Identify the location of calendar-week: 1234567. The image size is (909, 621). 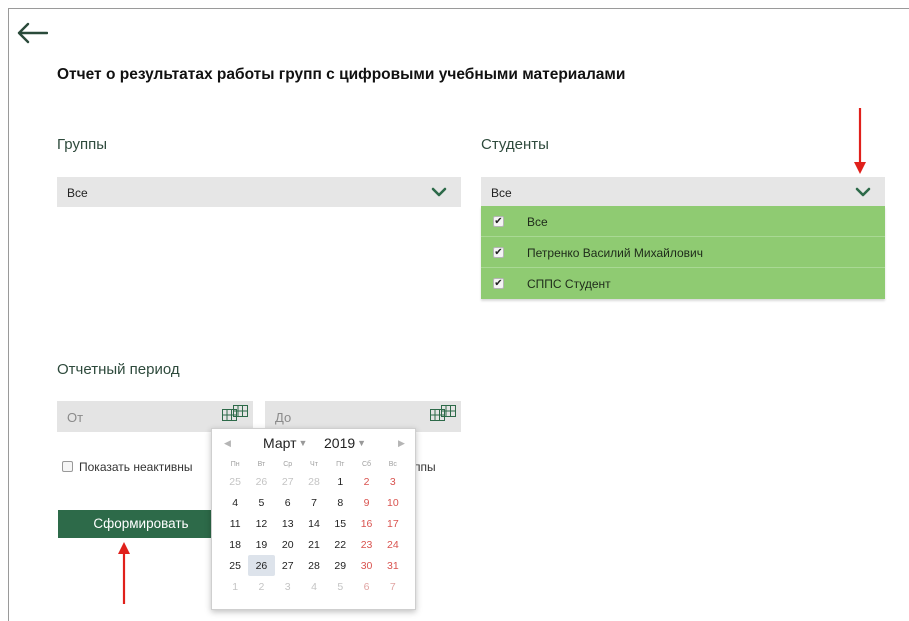
(314, 586).